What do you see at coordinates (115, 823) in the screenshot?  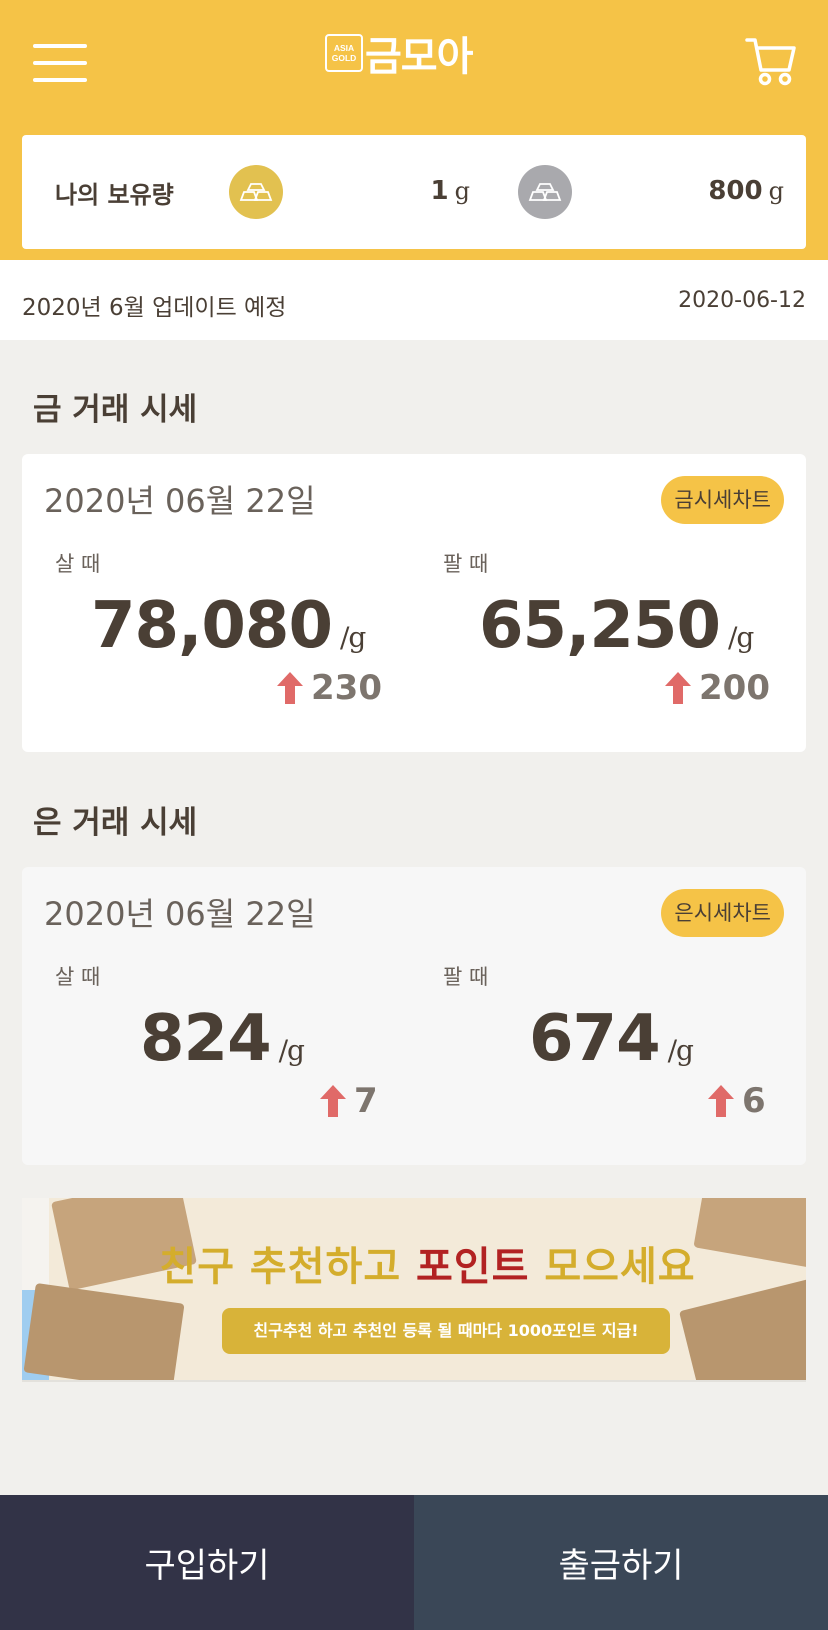 I see `silver-section-title: 은 거래 시세` at bounding box center [115, 823].